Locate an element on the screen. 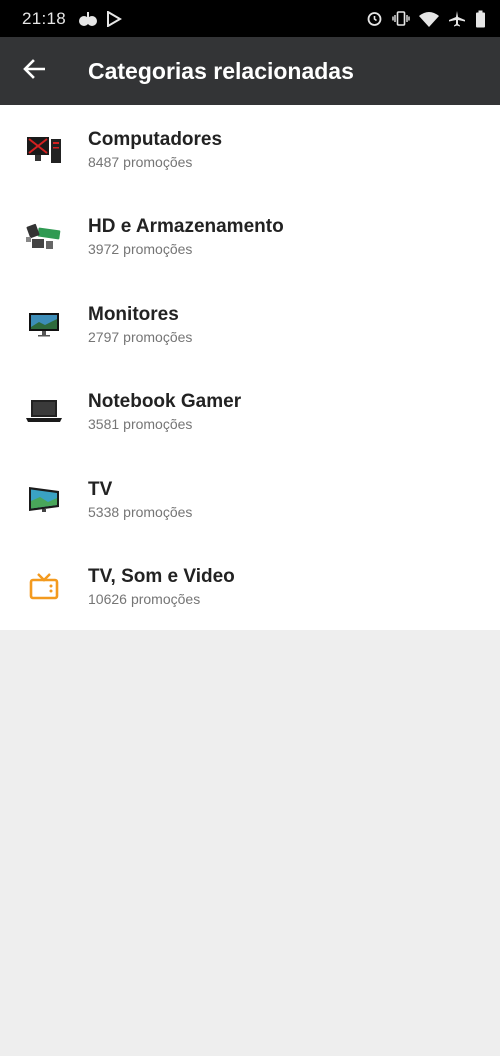 The height and width of the screenshot is (1056, 500). alarm-icon is located at coordinates (374, 18).